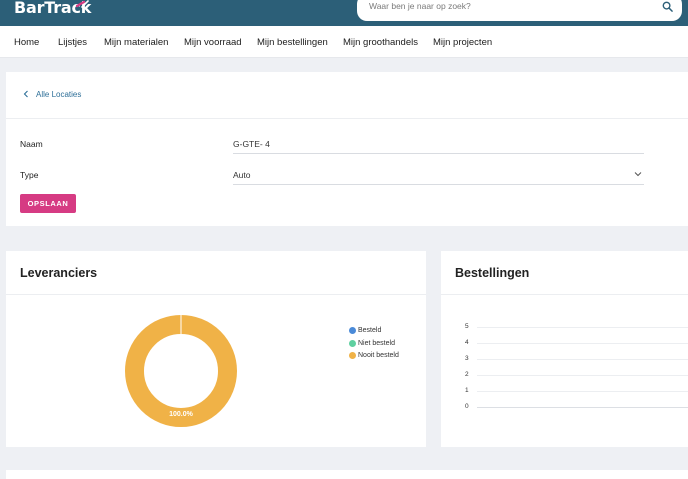 The image size is (688, 479). What do you see at coordinates (438, 153) in the screenshot?
I see `name-field-underline` at bounding box center [438, 153].